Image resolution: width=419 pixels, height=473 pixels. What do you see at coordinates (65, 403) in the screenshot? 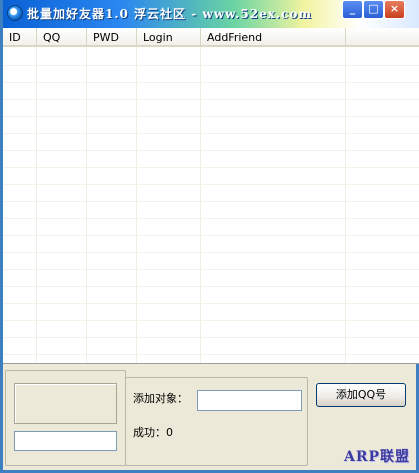
I see `preview-box` at bounding box center [65, 403].